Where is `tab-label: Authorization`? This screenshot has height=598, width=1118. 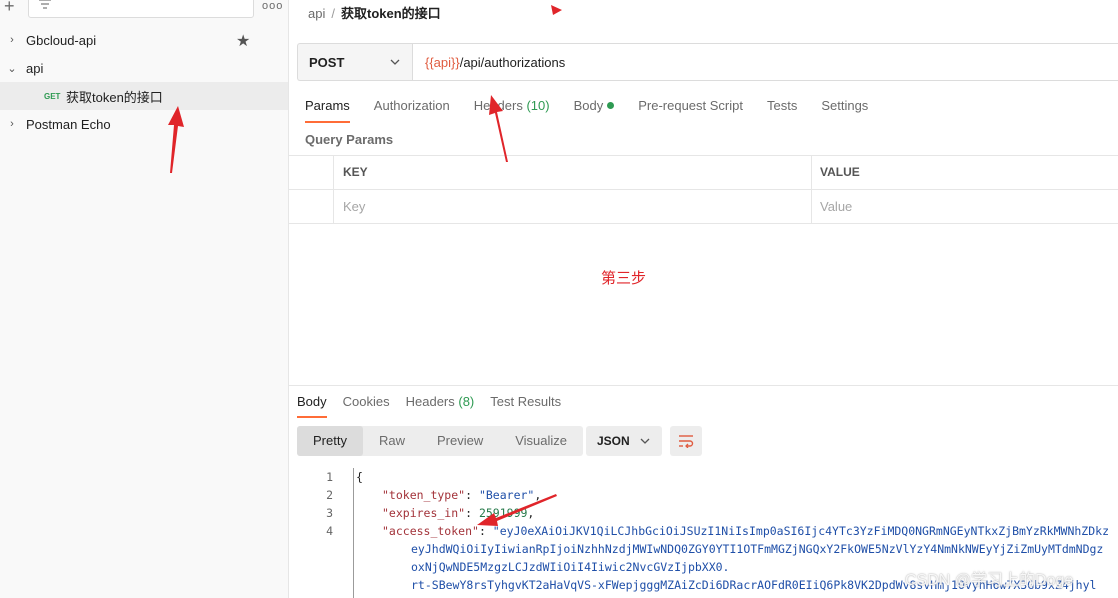 tab-label: Authorization is located at coordinates (411, 105).